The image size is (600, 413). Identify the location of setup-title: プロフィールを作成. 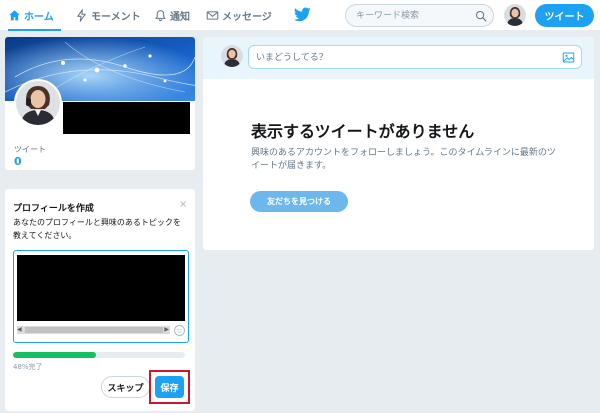
(53, 209).